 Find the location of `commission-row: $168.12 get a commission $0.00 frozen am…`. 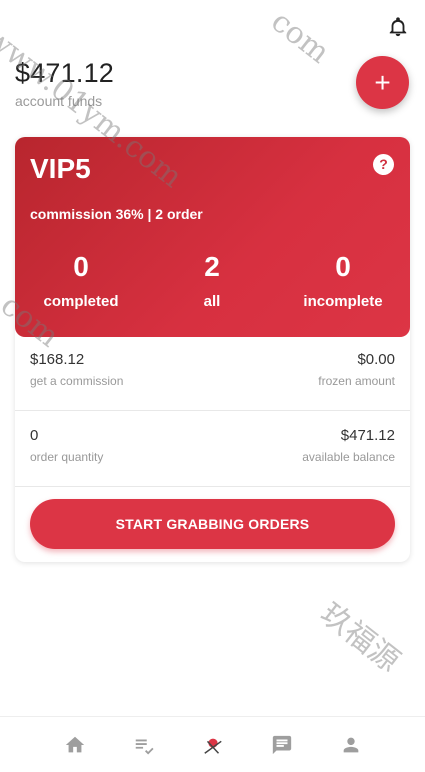

commission-row: $168.12 get a commission $0.00 frozen am… is located at coordinates (212, 381).